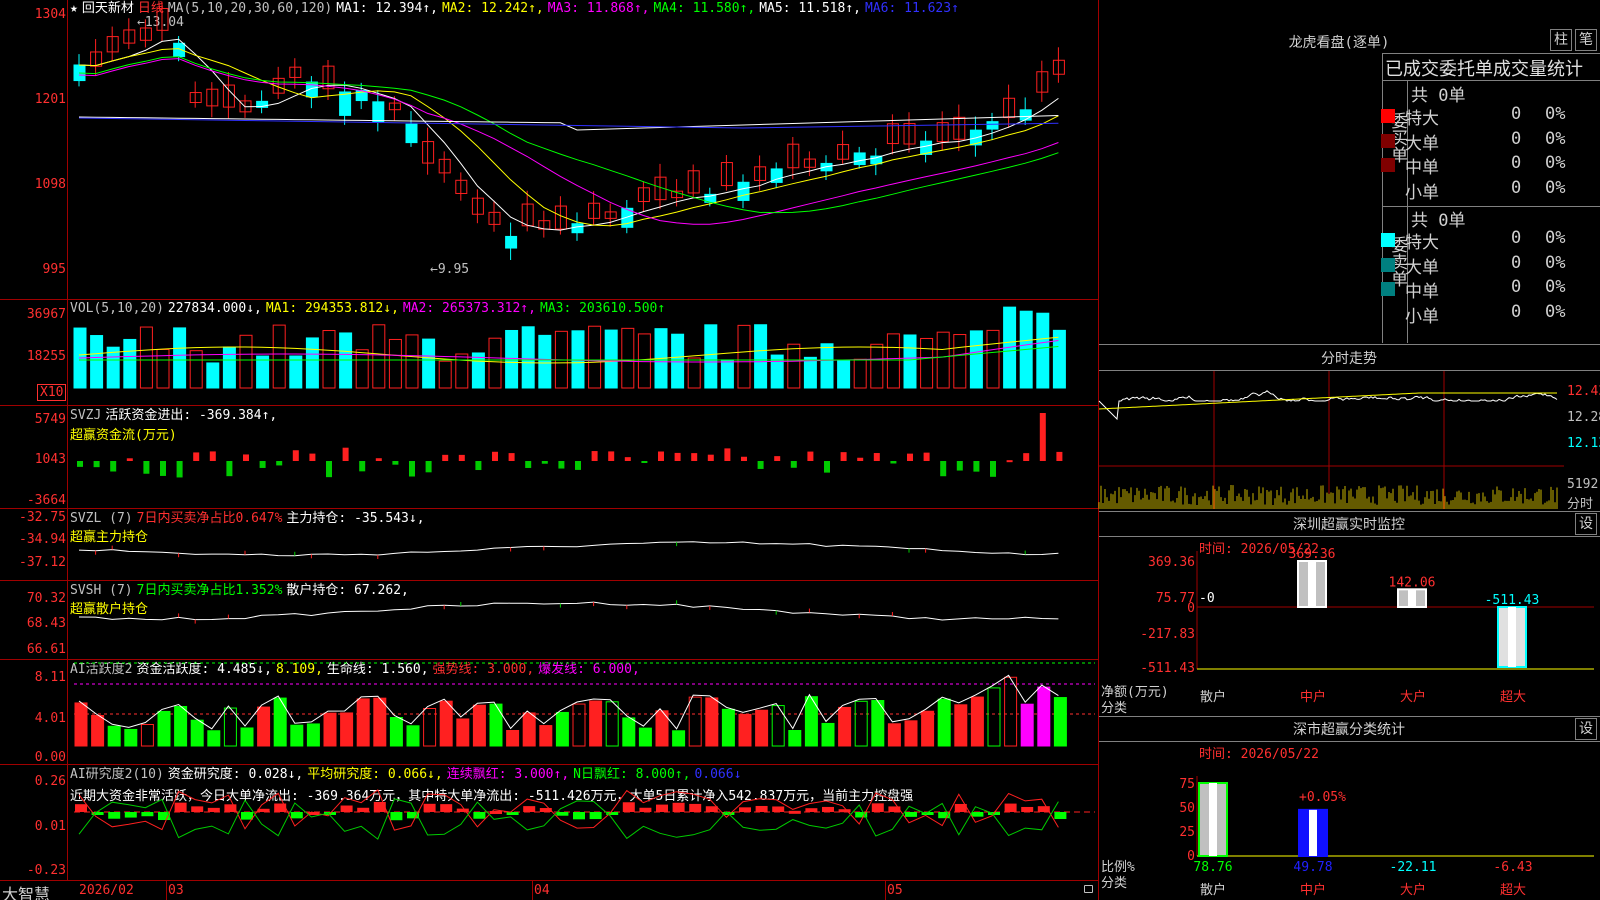  I want to click on monitor-category: 散户, so click(1213, 697).